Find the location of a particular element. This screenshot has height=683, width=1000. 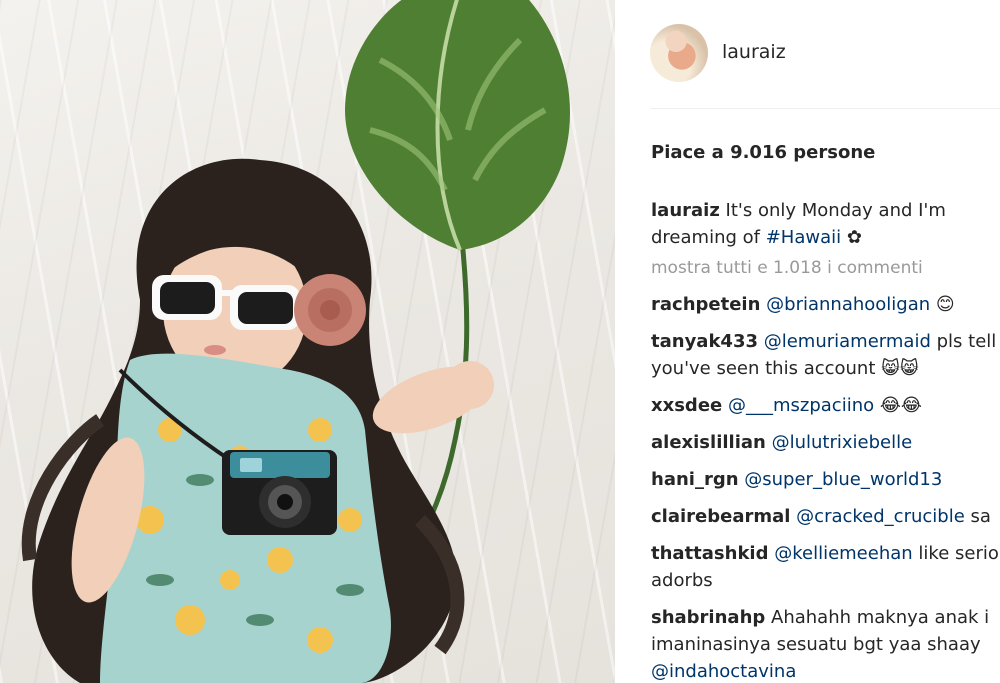

comment-username: rachpetein is located at coordinates (705, 304).